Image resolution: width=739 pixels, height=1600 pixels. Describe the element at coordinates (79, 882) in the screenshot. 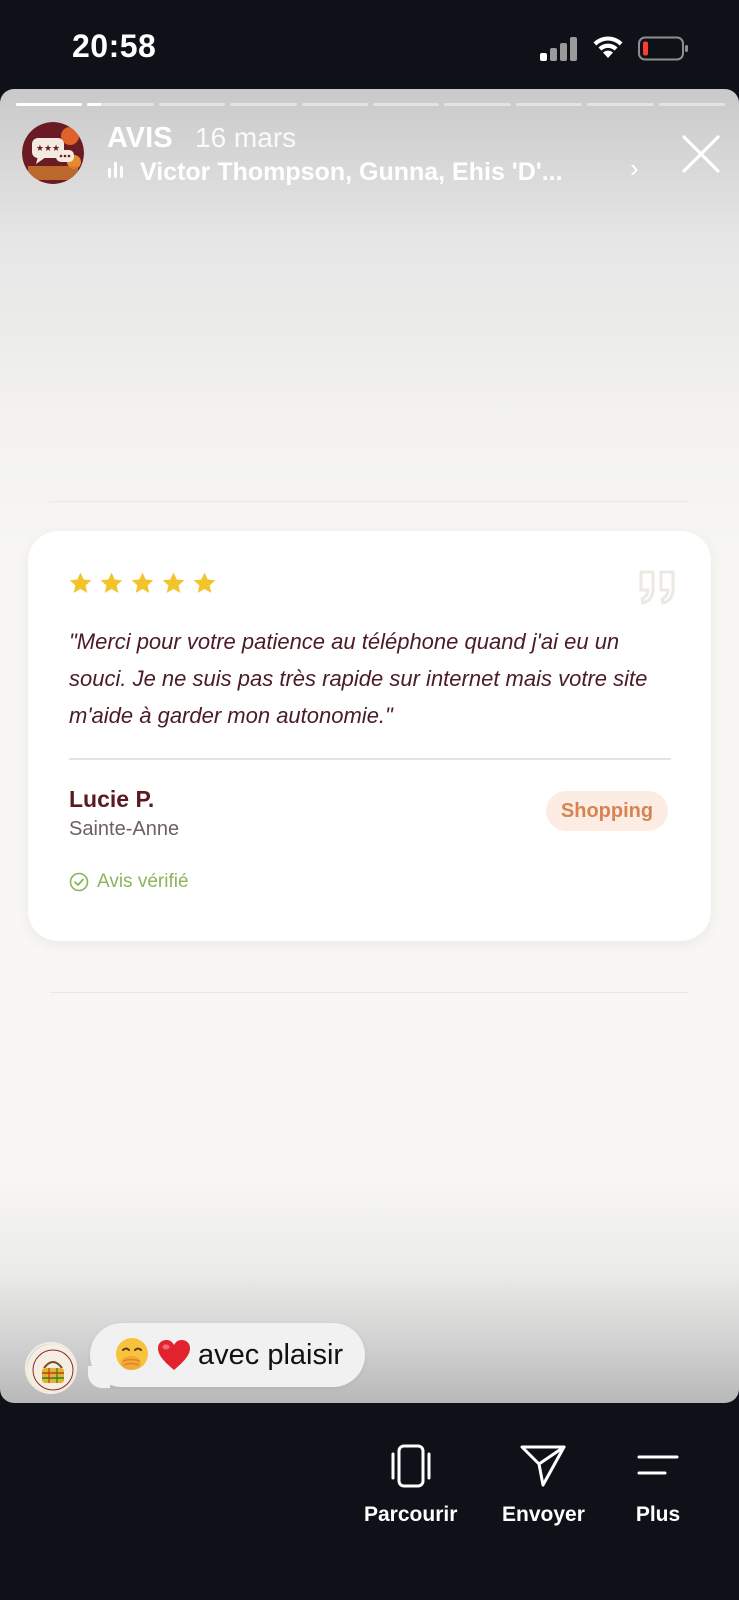

I see `check-circle-icon` at that location.